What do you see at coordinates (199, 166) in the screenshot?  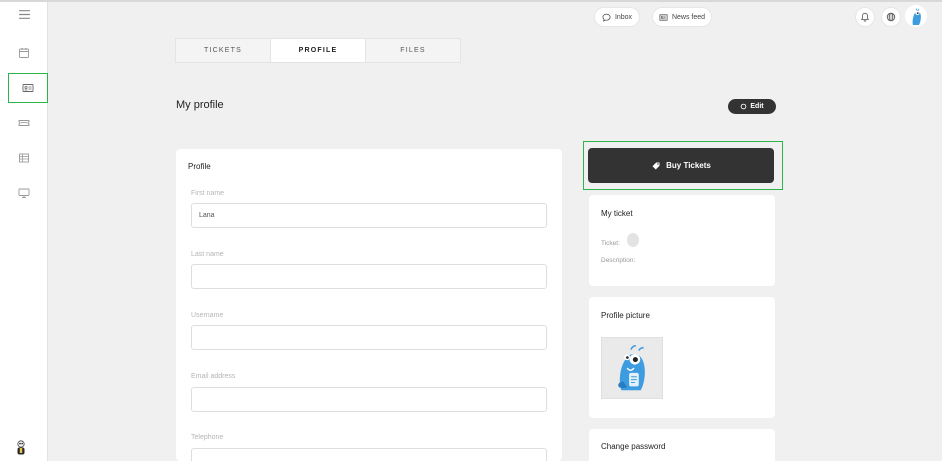 I see `profile-form-title: Profile` at bounding box center [199, 166].